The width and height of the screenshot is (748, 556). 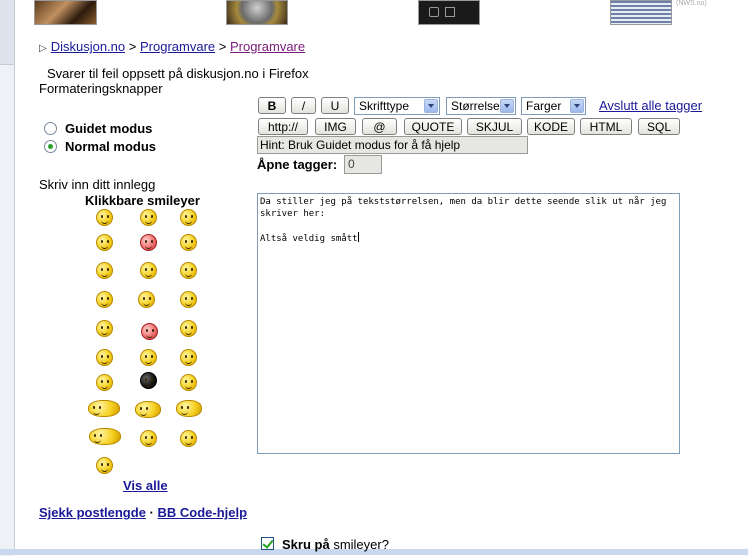 What do you see at coordinates (303, 105) in the screenshot?
I see `italic-button: /` at bounding box center [303, 105].